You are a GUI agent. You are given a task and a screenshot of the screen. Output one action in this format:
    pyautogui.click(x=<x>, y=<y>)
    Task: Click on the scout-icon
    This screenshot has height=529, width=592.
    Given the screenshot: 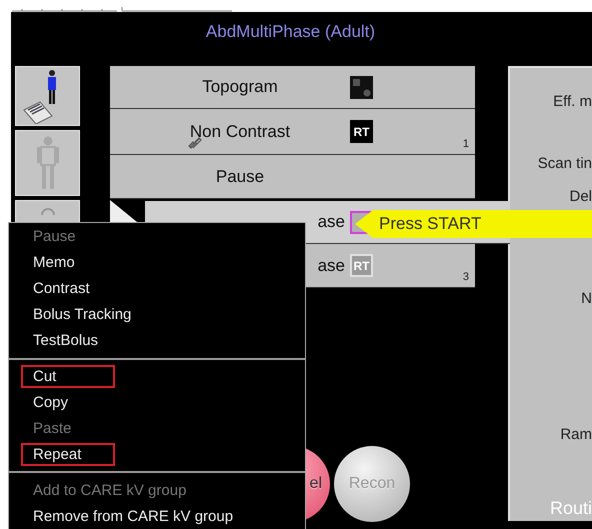 What is the action you would take?
    pyautogui.click(x=361, y=87)
    